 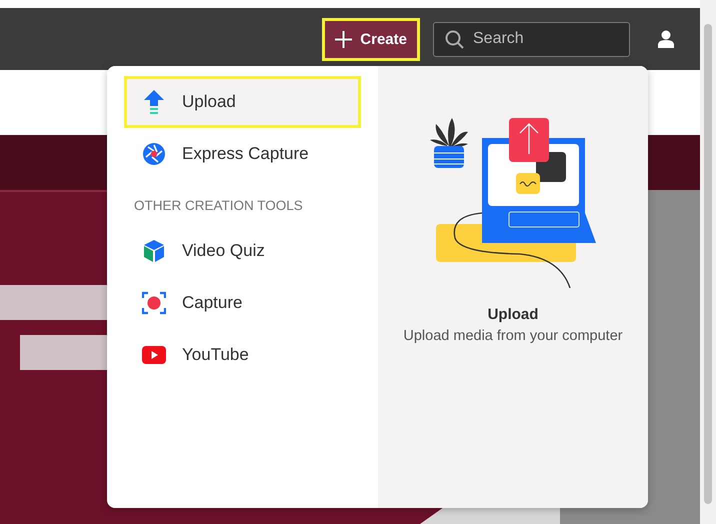 I want to click on user-icon, so click(x=666, y=39).